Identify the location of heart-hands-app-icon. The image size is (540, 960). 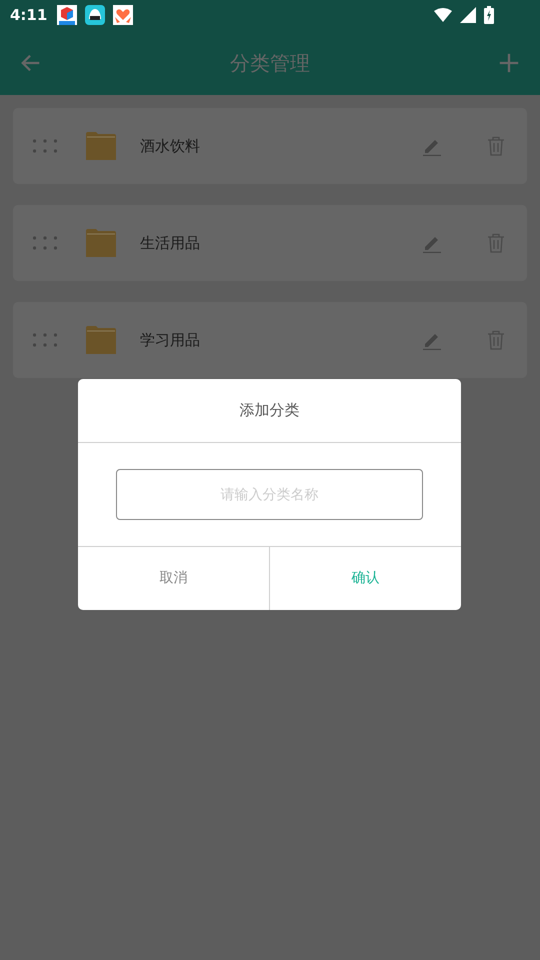
(123, 15).